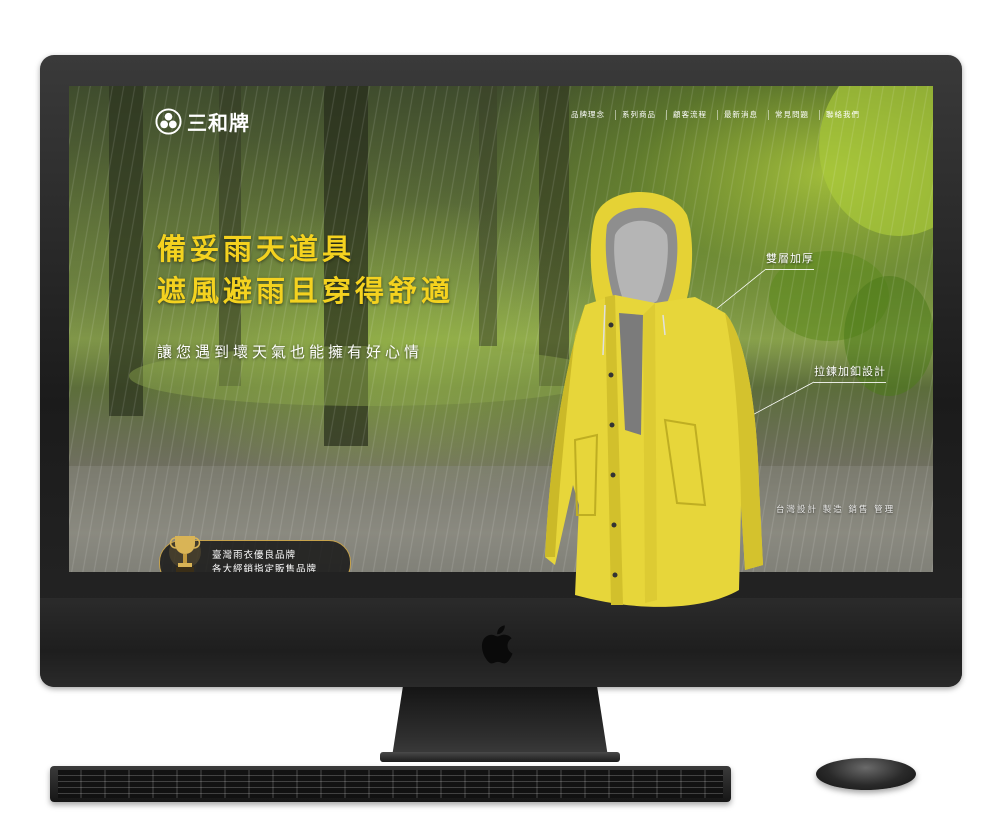 The height and width of the screenshot is (815, 1000). I want to click on hero-headline: 備妥雨天道具 遮風避雨且穿得舒適, so click(305, 270).